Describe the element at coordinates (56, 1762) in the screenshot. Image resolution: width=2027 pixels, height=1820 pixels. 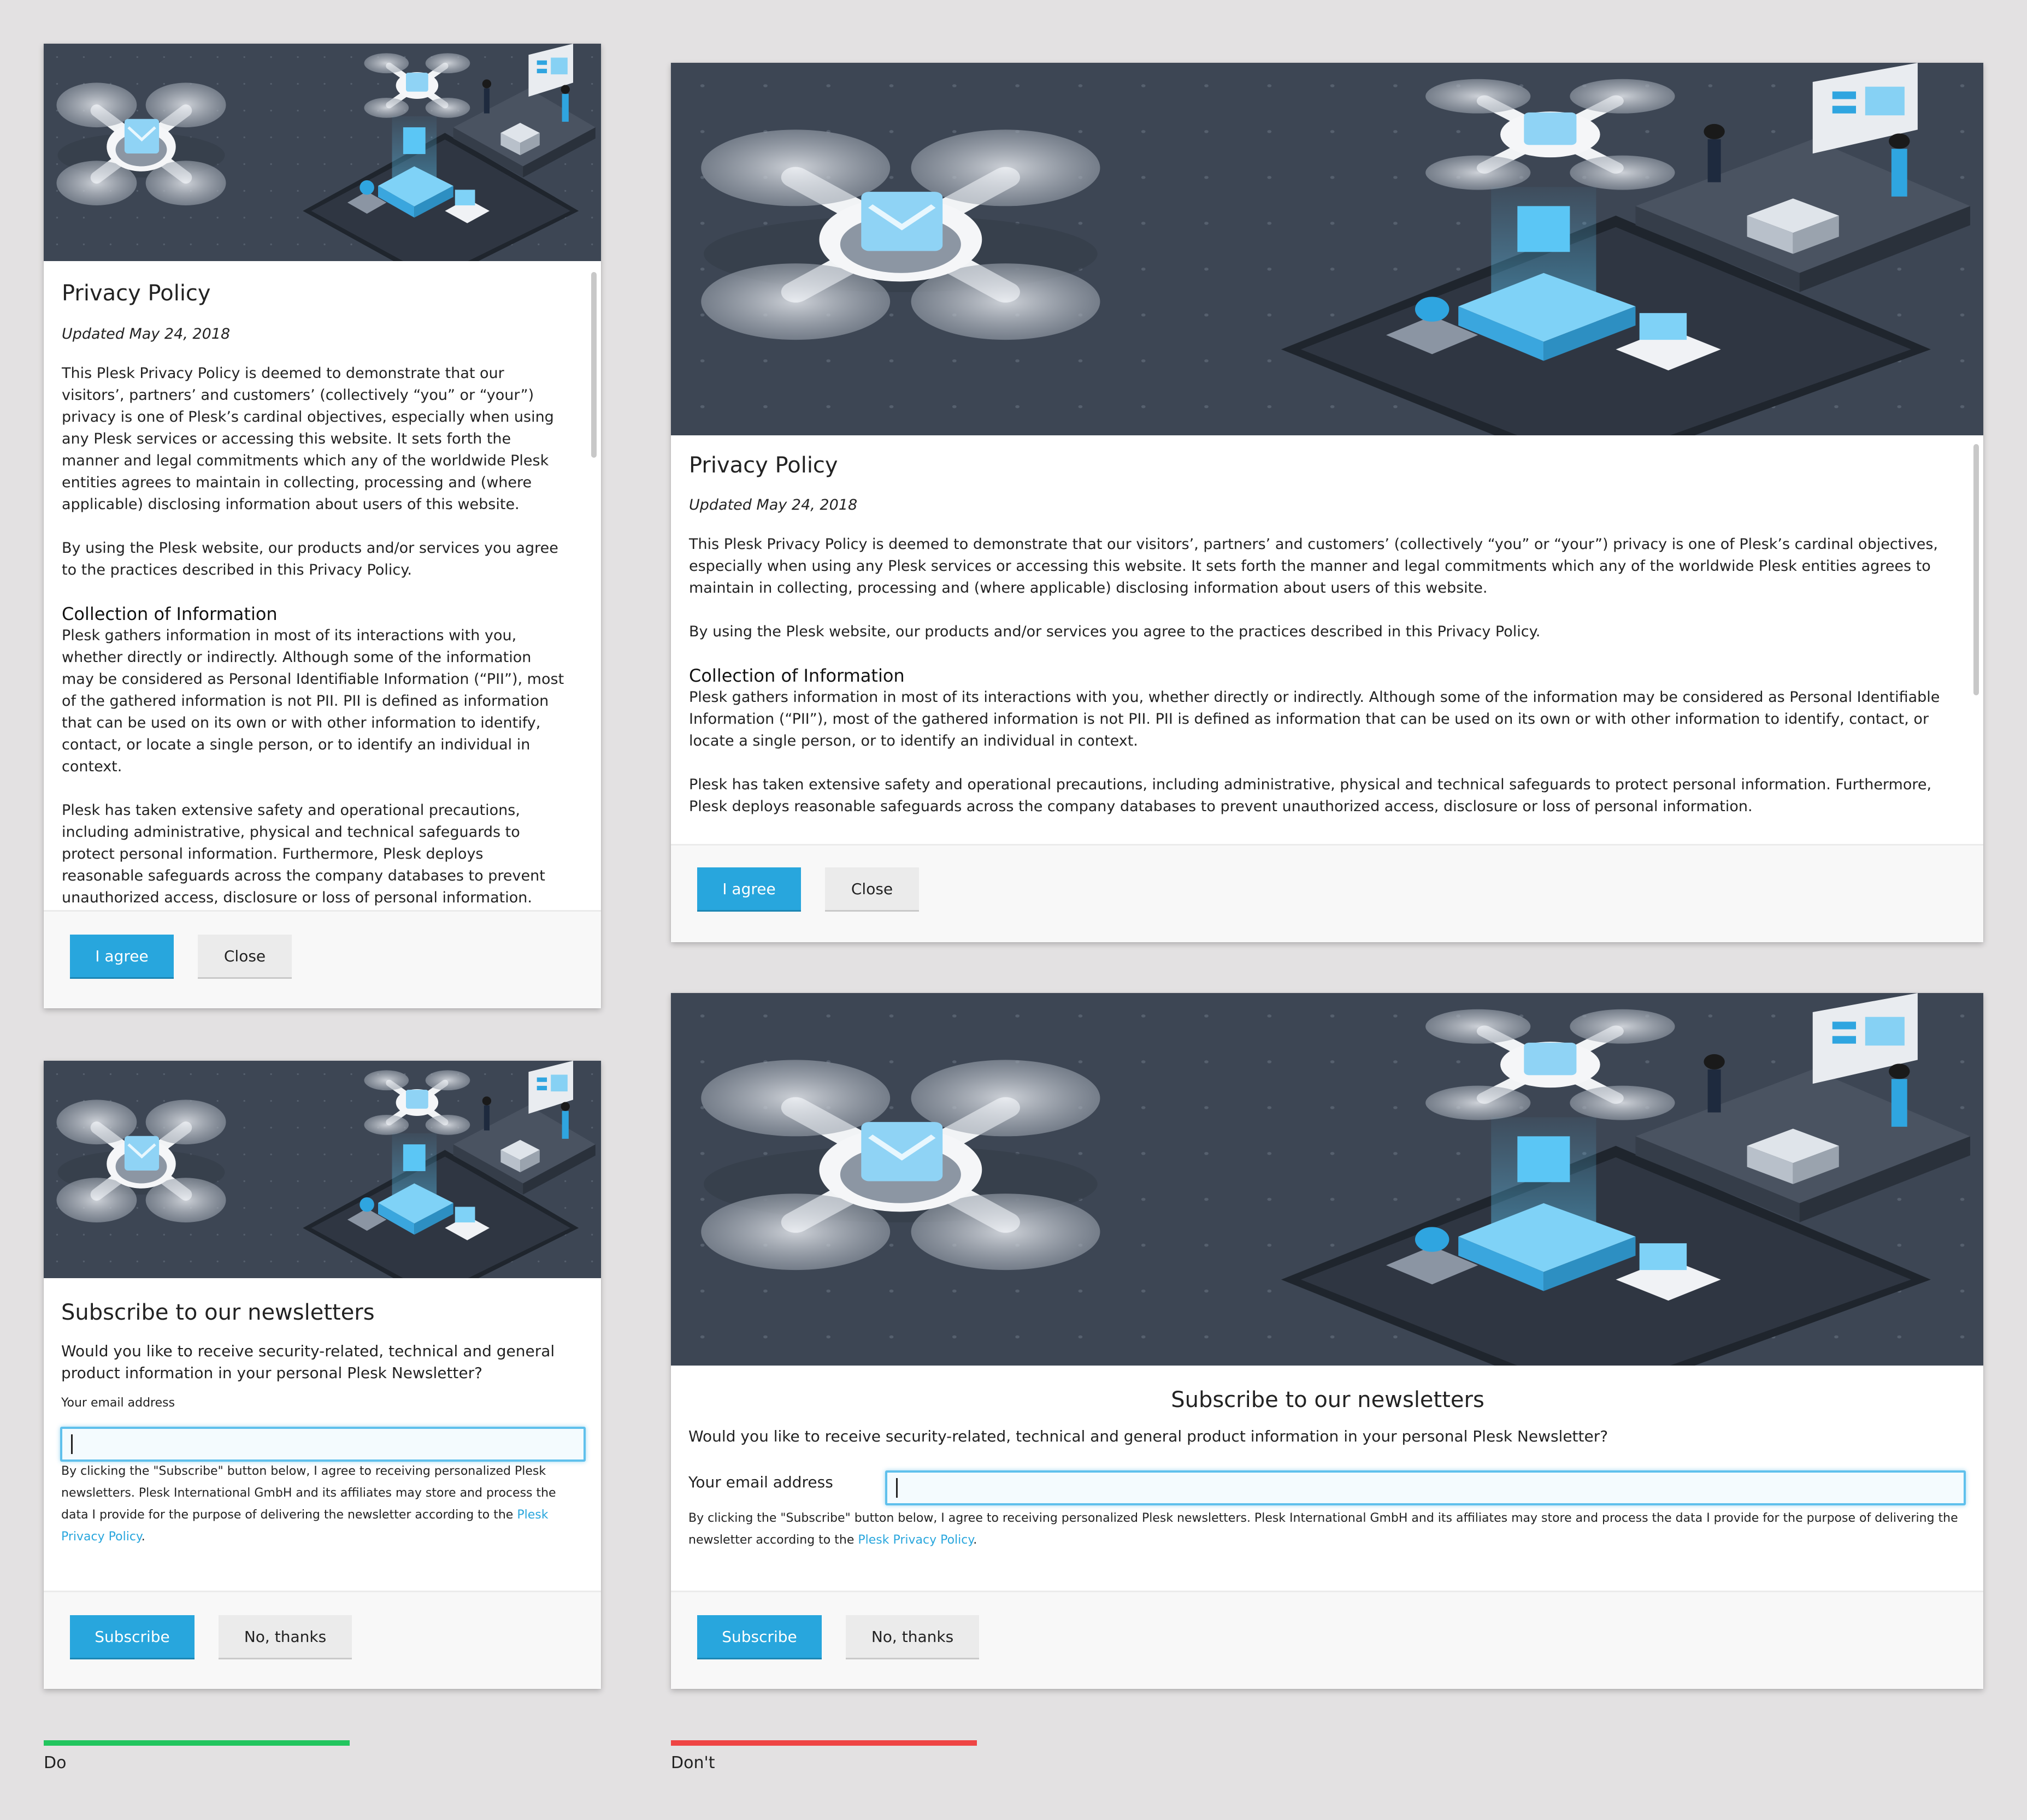
I see `do-label: Do` at that location.